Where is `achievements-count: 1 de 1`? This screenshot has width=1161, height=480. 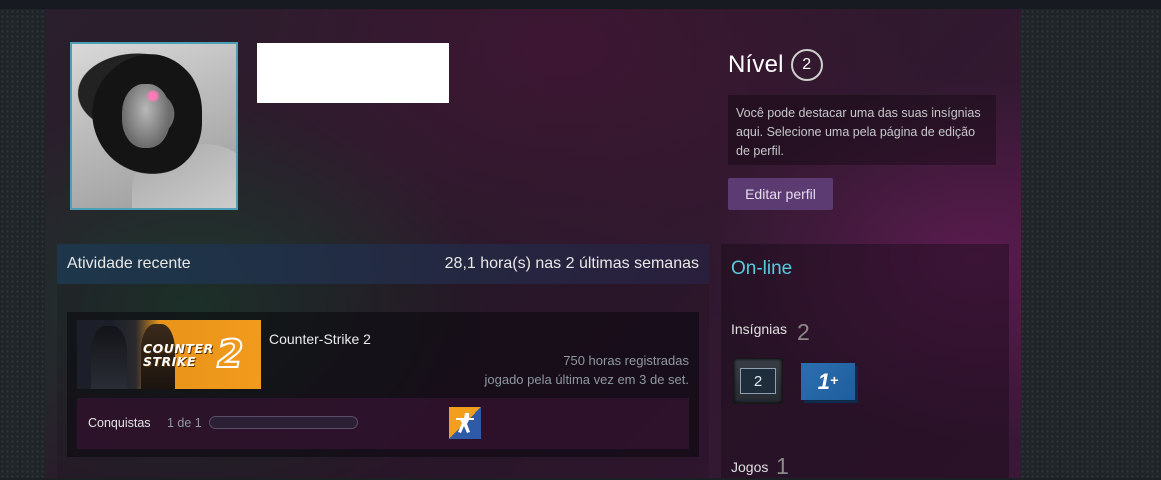
achievements-count: 1 de 1 is located at coordinates (184, 423).